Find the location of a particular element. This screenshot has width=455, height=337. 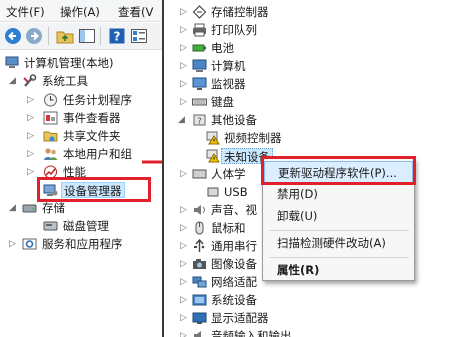

usb-device-icon is located at coordinates (213, 192).